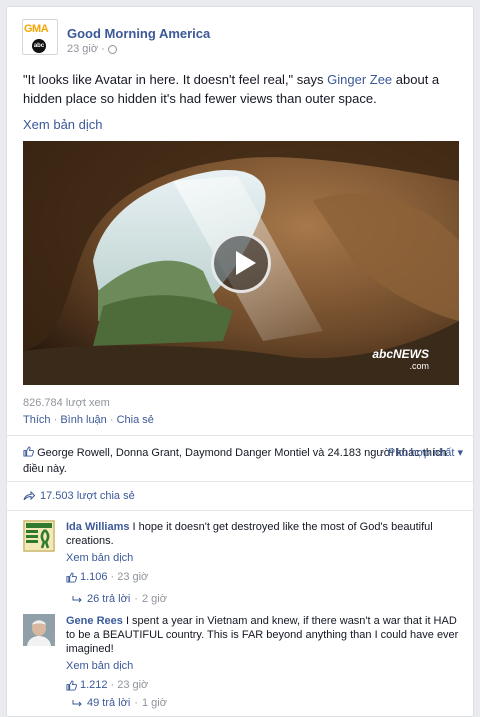 Image resolution: width=480 pixels, height=717 pixels. What do you see at coordinates (94, 577) in the screenshot?
I see `comment-like-count: 1.106` at bounding box center [94, 577].